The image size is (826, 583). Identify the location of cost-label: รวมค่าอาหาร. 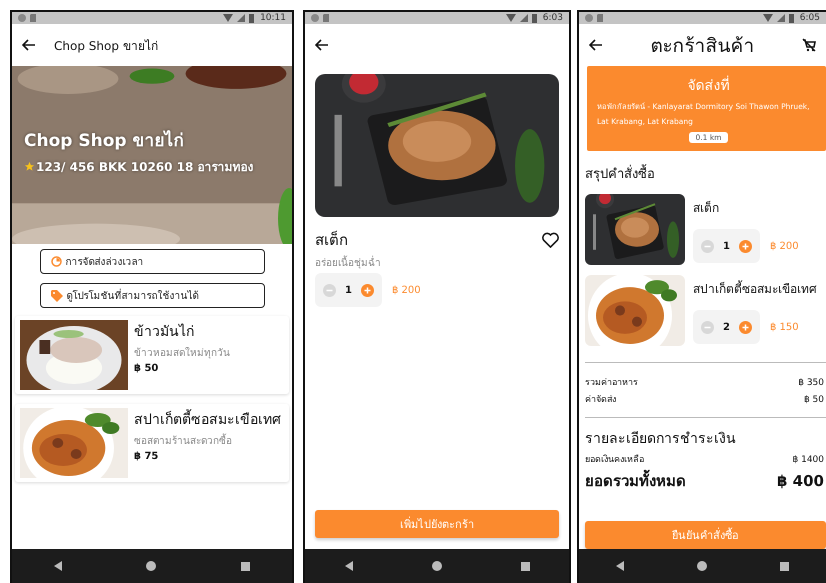
(611, 383).